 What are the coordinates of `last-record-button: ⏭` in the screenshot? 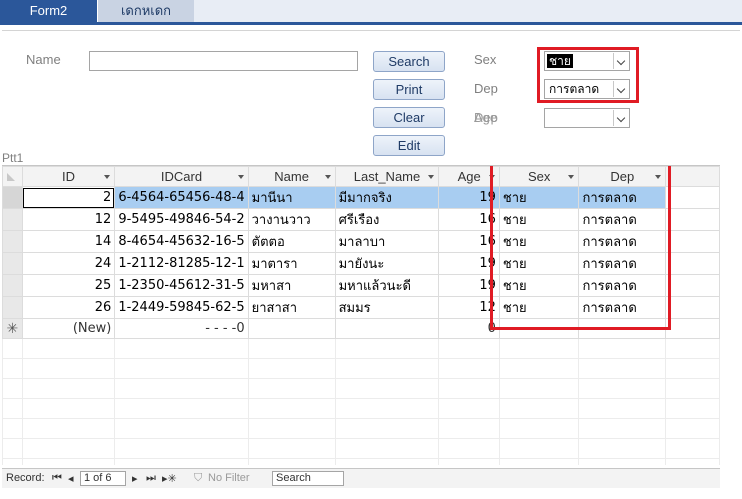 It's located at (151, 478).